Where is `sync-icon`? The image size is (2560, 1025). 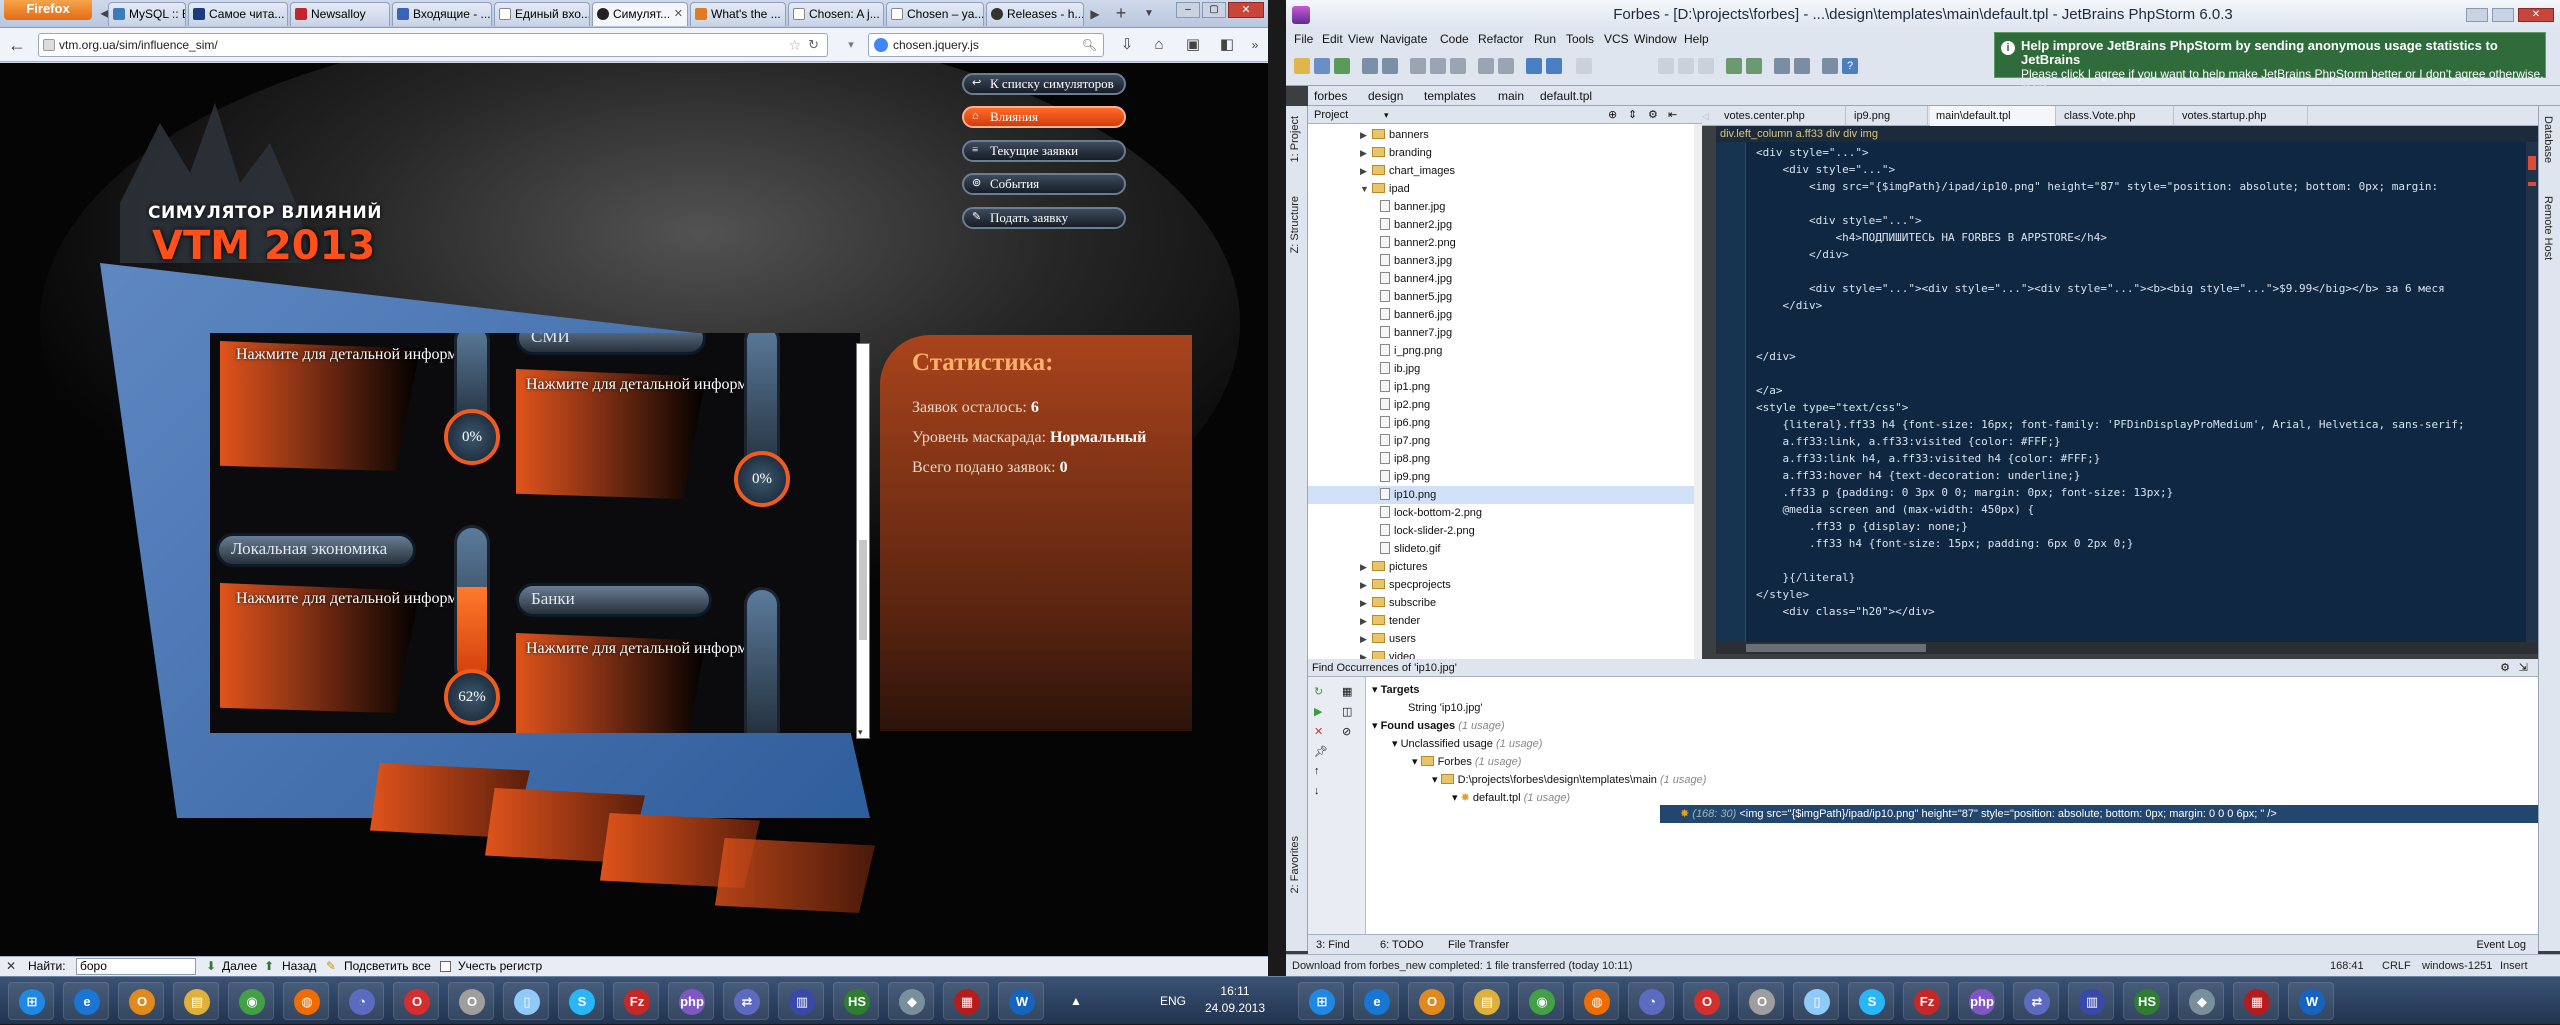
sync-icon is located at coordinates (1342, 66).